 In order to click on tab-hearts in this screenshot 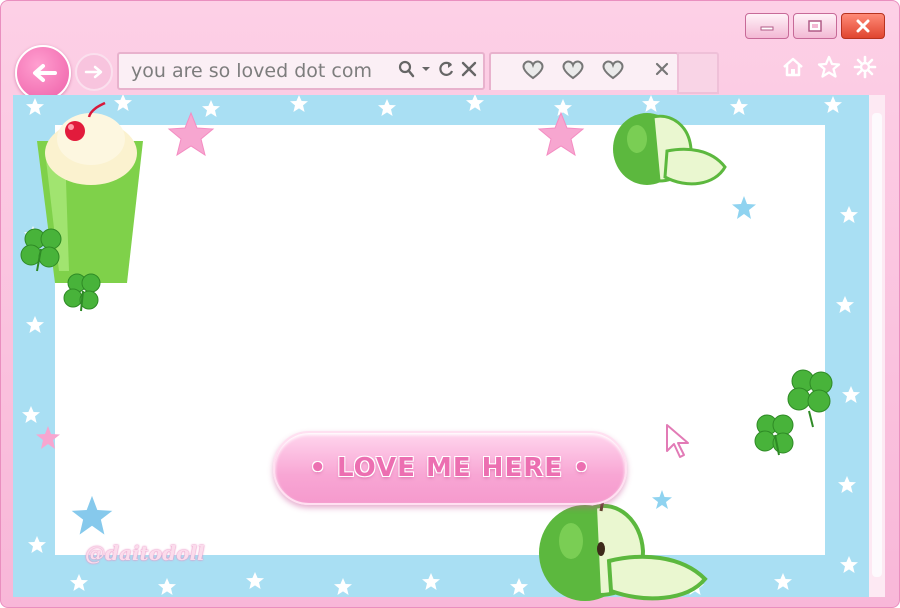, I will do `click(573, 70)`.